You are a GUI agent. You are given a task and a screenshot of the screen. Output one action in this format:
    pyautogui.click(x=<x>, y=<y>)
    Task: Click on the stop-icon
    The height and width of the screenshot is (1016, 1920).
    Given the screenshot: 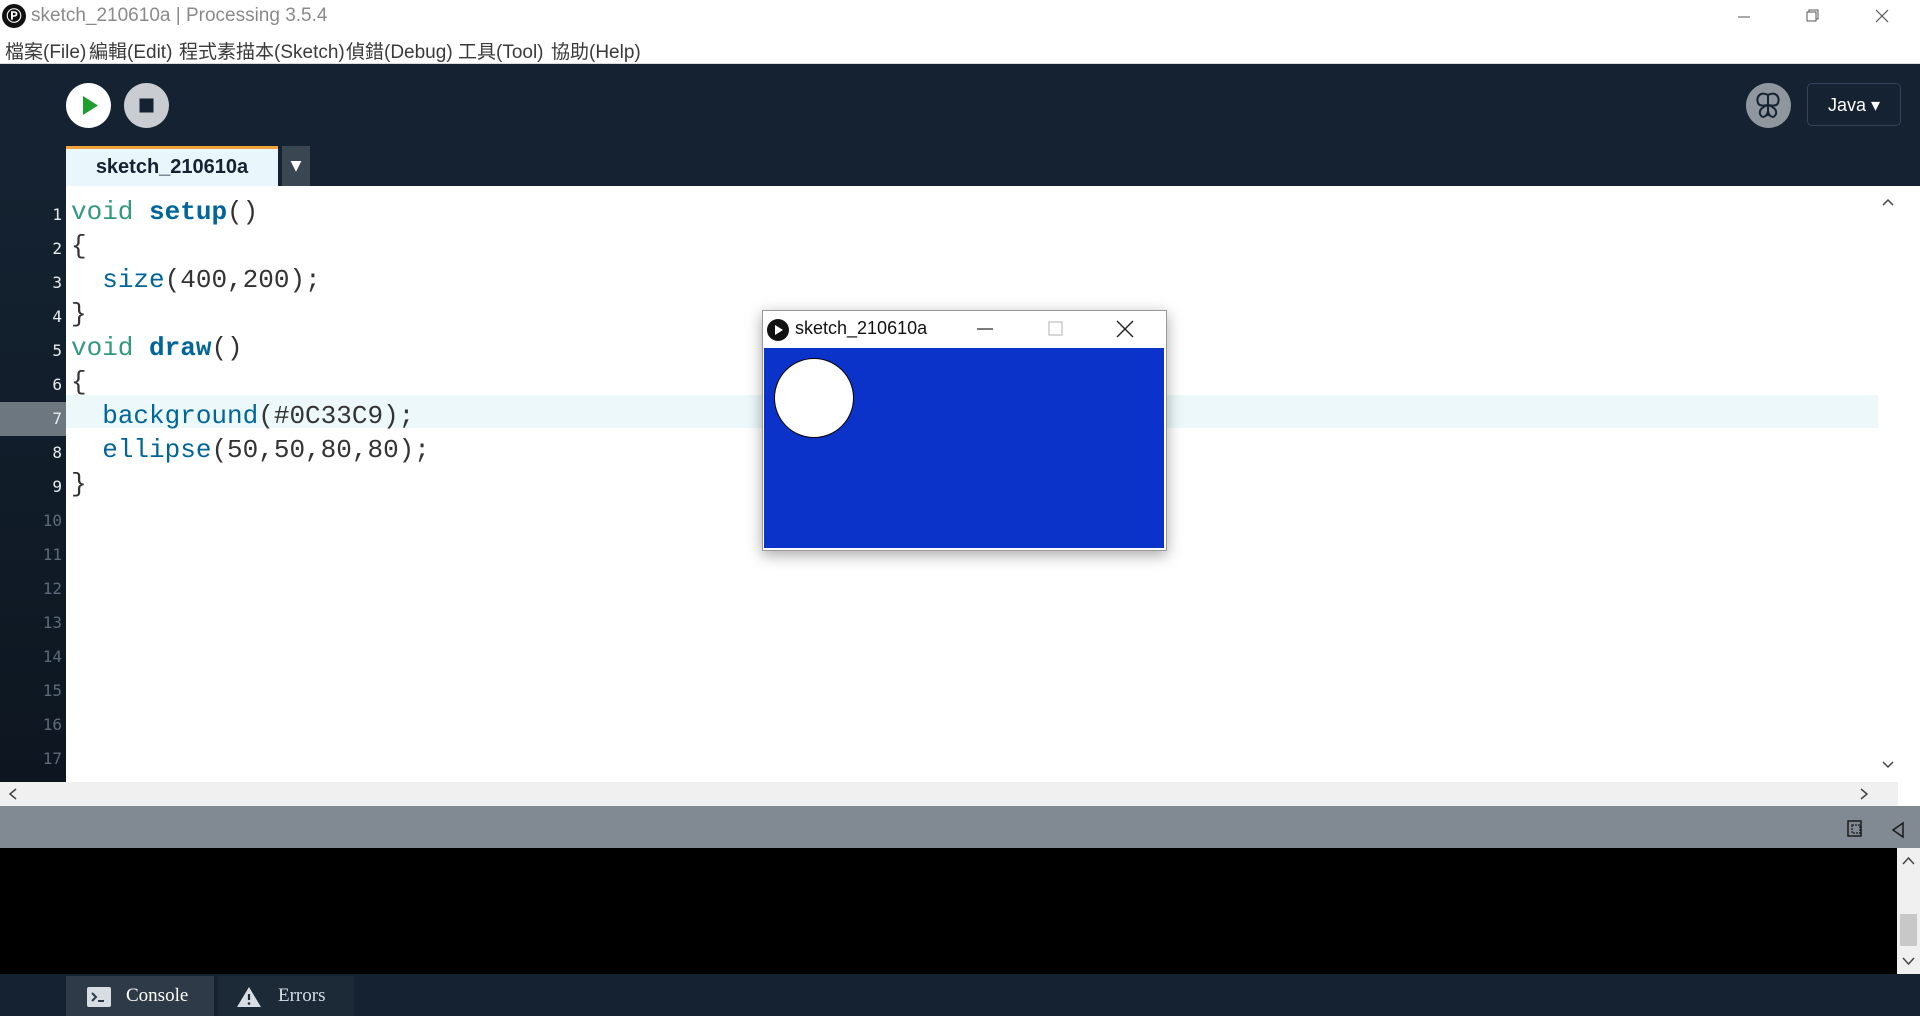 What is the action you would take?
    pyautogui.click(x=146, y=105)
    